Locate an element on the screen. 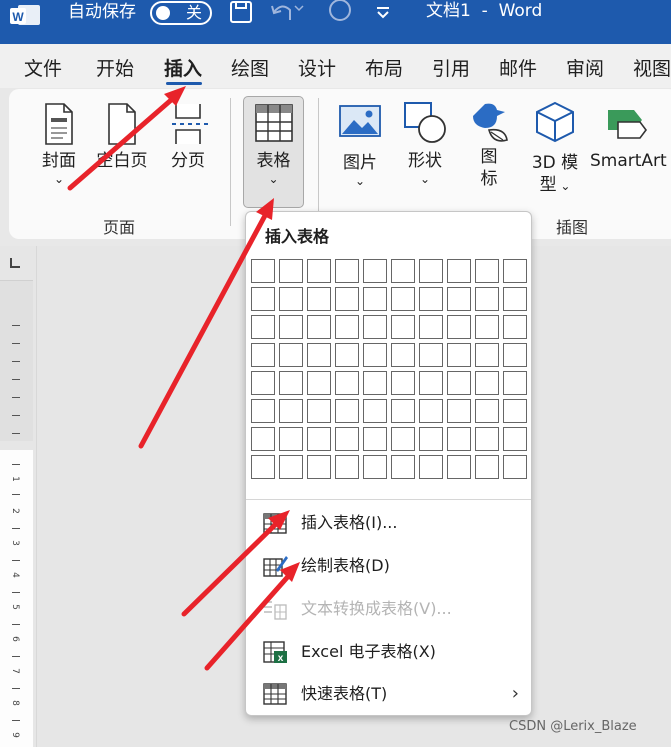 This screenshot has height=747, width=671. tab-draw: 绘图 is located at coordinates (250, 69).